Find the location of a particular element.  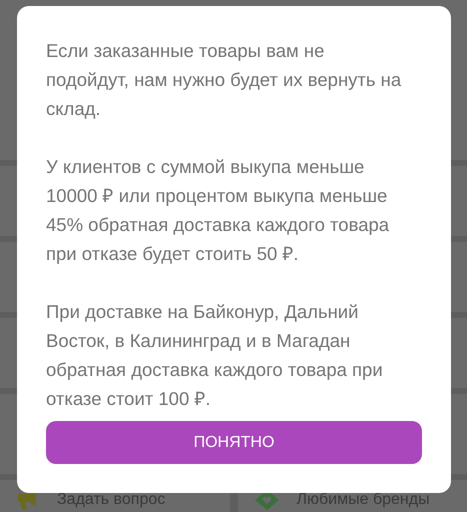

heart-icon is located at coordinates (266, 500).